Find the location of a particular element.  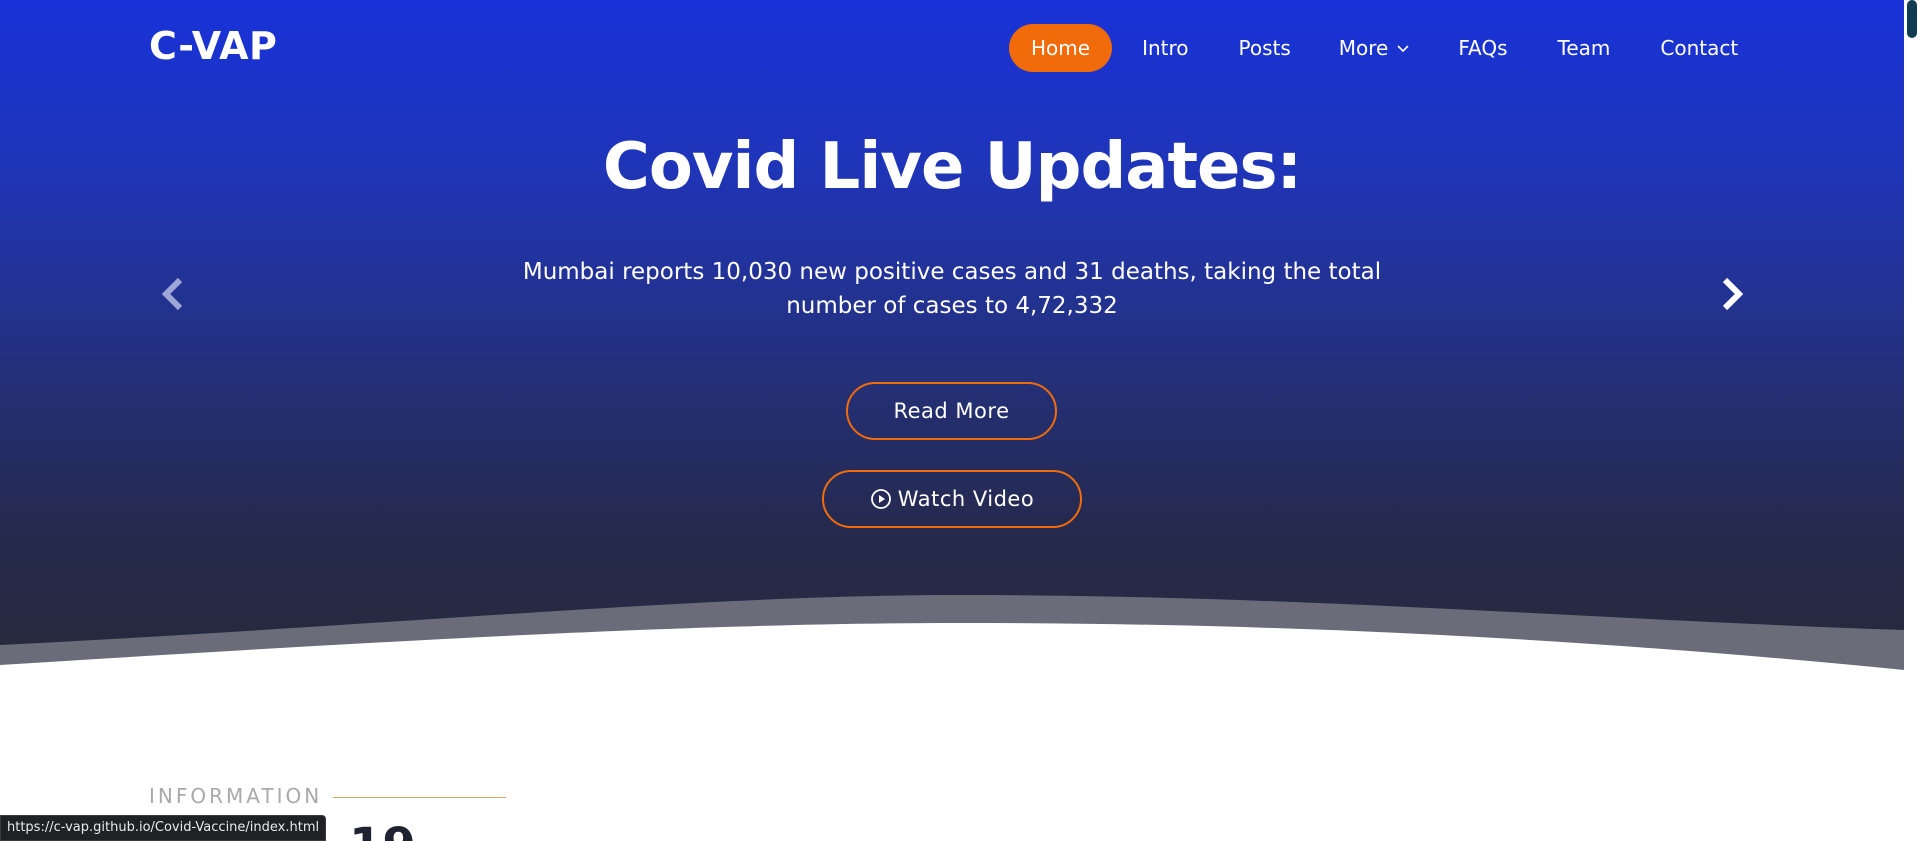

hero-title: Covid Live Updates: is located at coordinates (952, 167).